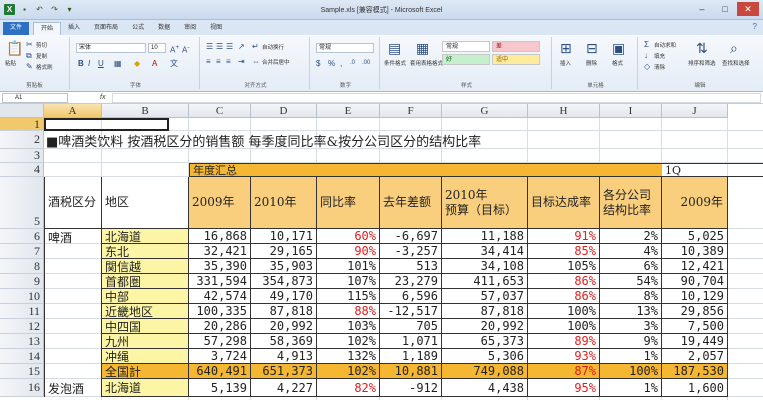  Describe the element at coordinates (485, 281) in the screenshot. I see `value-cell: 411,653` at that location.